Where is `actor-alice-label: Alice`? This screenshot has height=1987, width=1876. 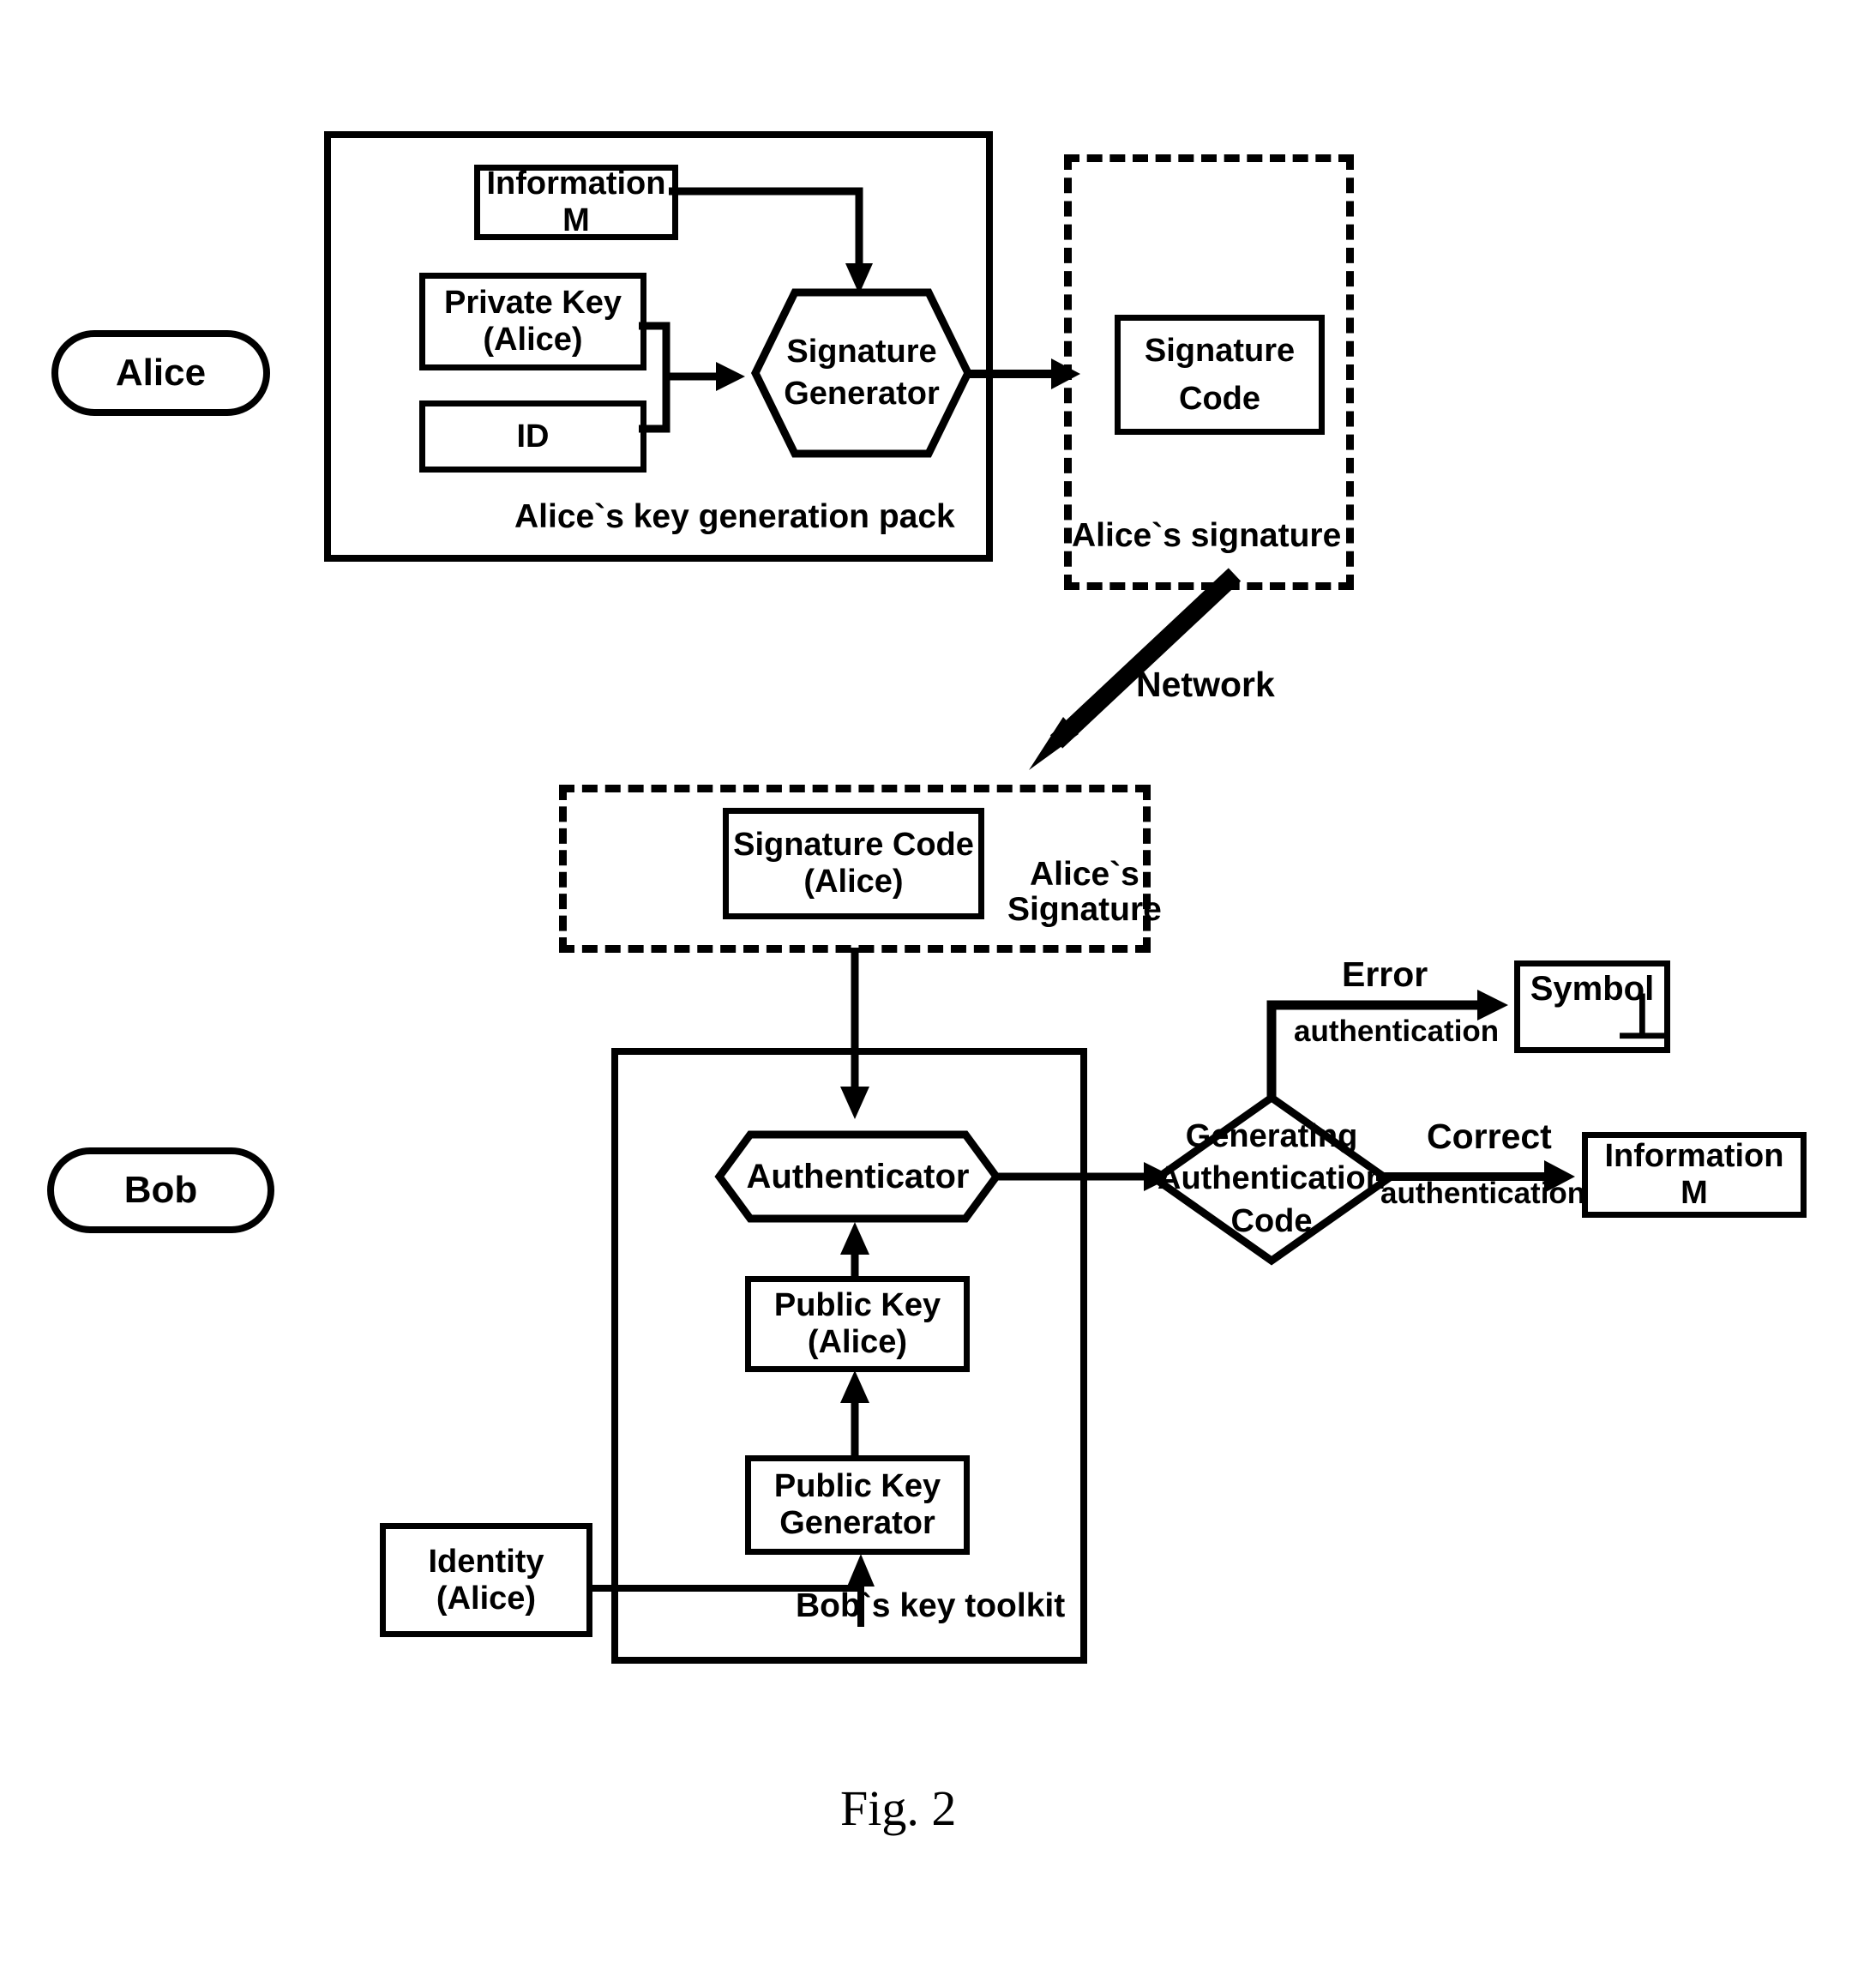
actor-alice-label: Alice is located at coordinates (161, 373).